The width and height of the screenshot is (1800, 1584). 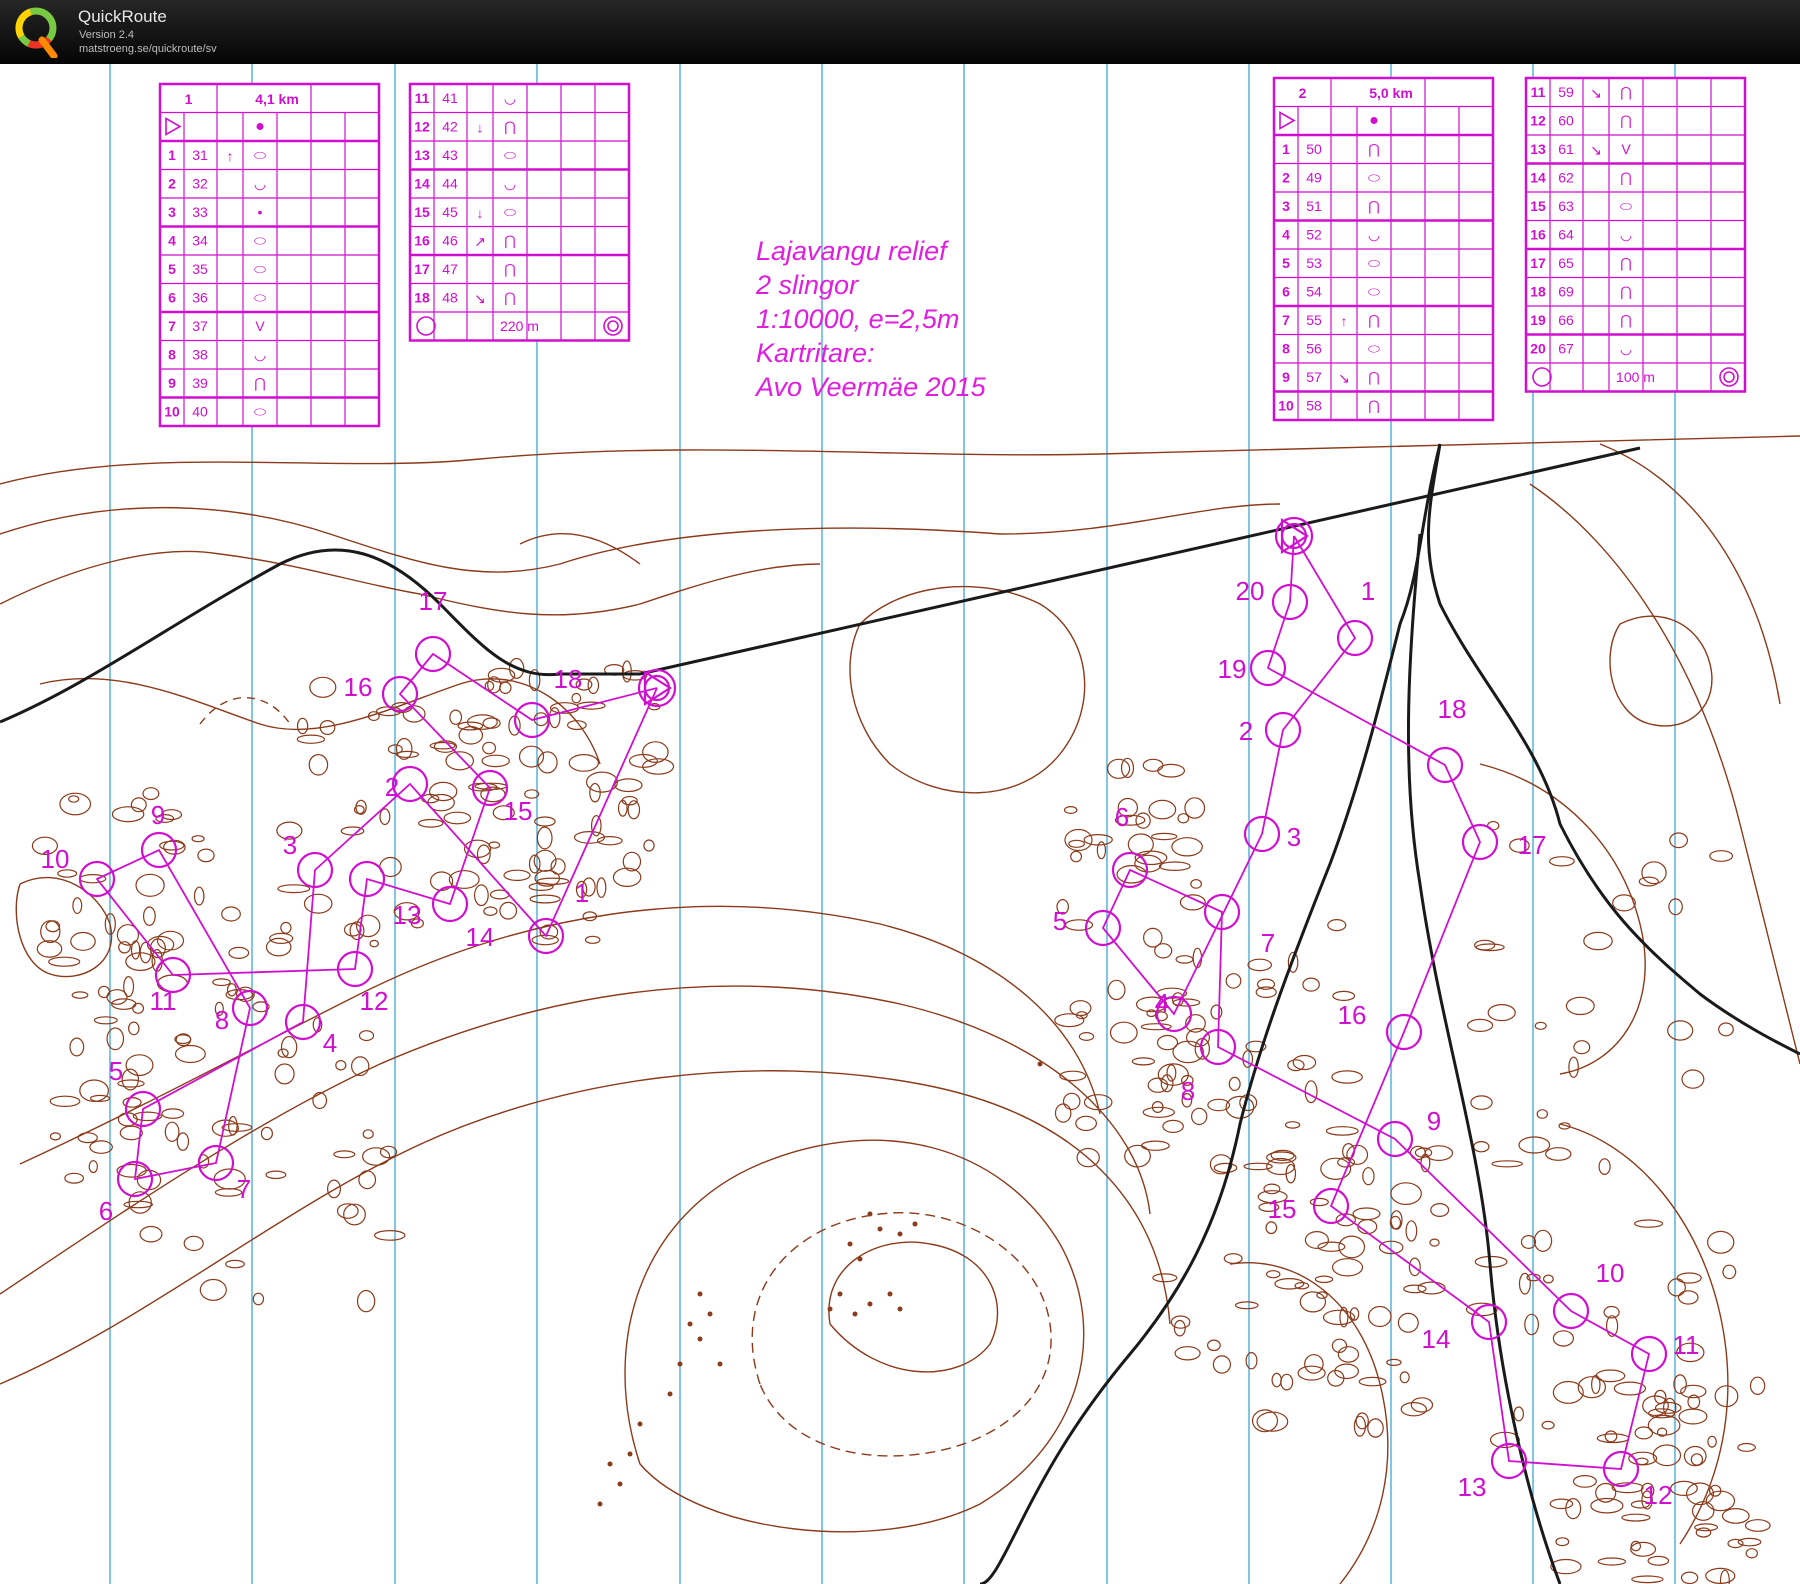 What do you see at coordinates (1286, 178) in the screenshot?
I see `control-number-cell: 2` at bounding box center [1286, 178].